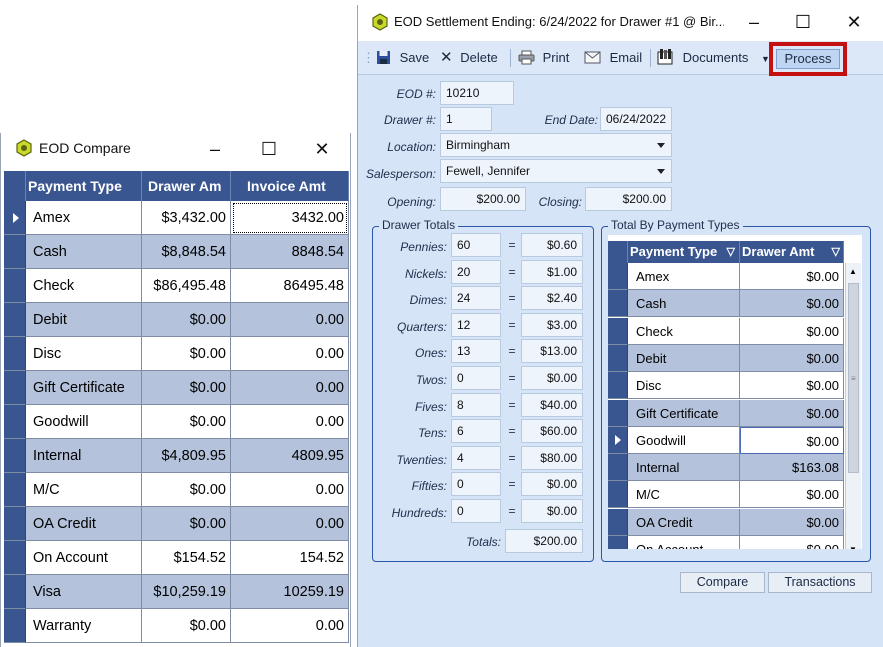 This screenshot has height=647, width=883. What do you see at coordinates (186, 286) in the screenshot?
I see `drawer-amt-cell: $86,495.48` at bounding box center [186, 286].